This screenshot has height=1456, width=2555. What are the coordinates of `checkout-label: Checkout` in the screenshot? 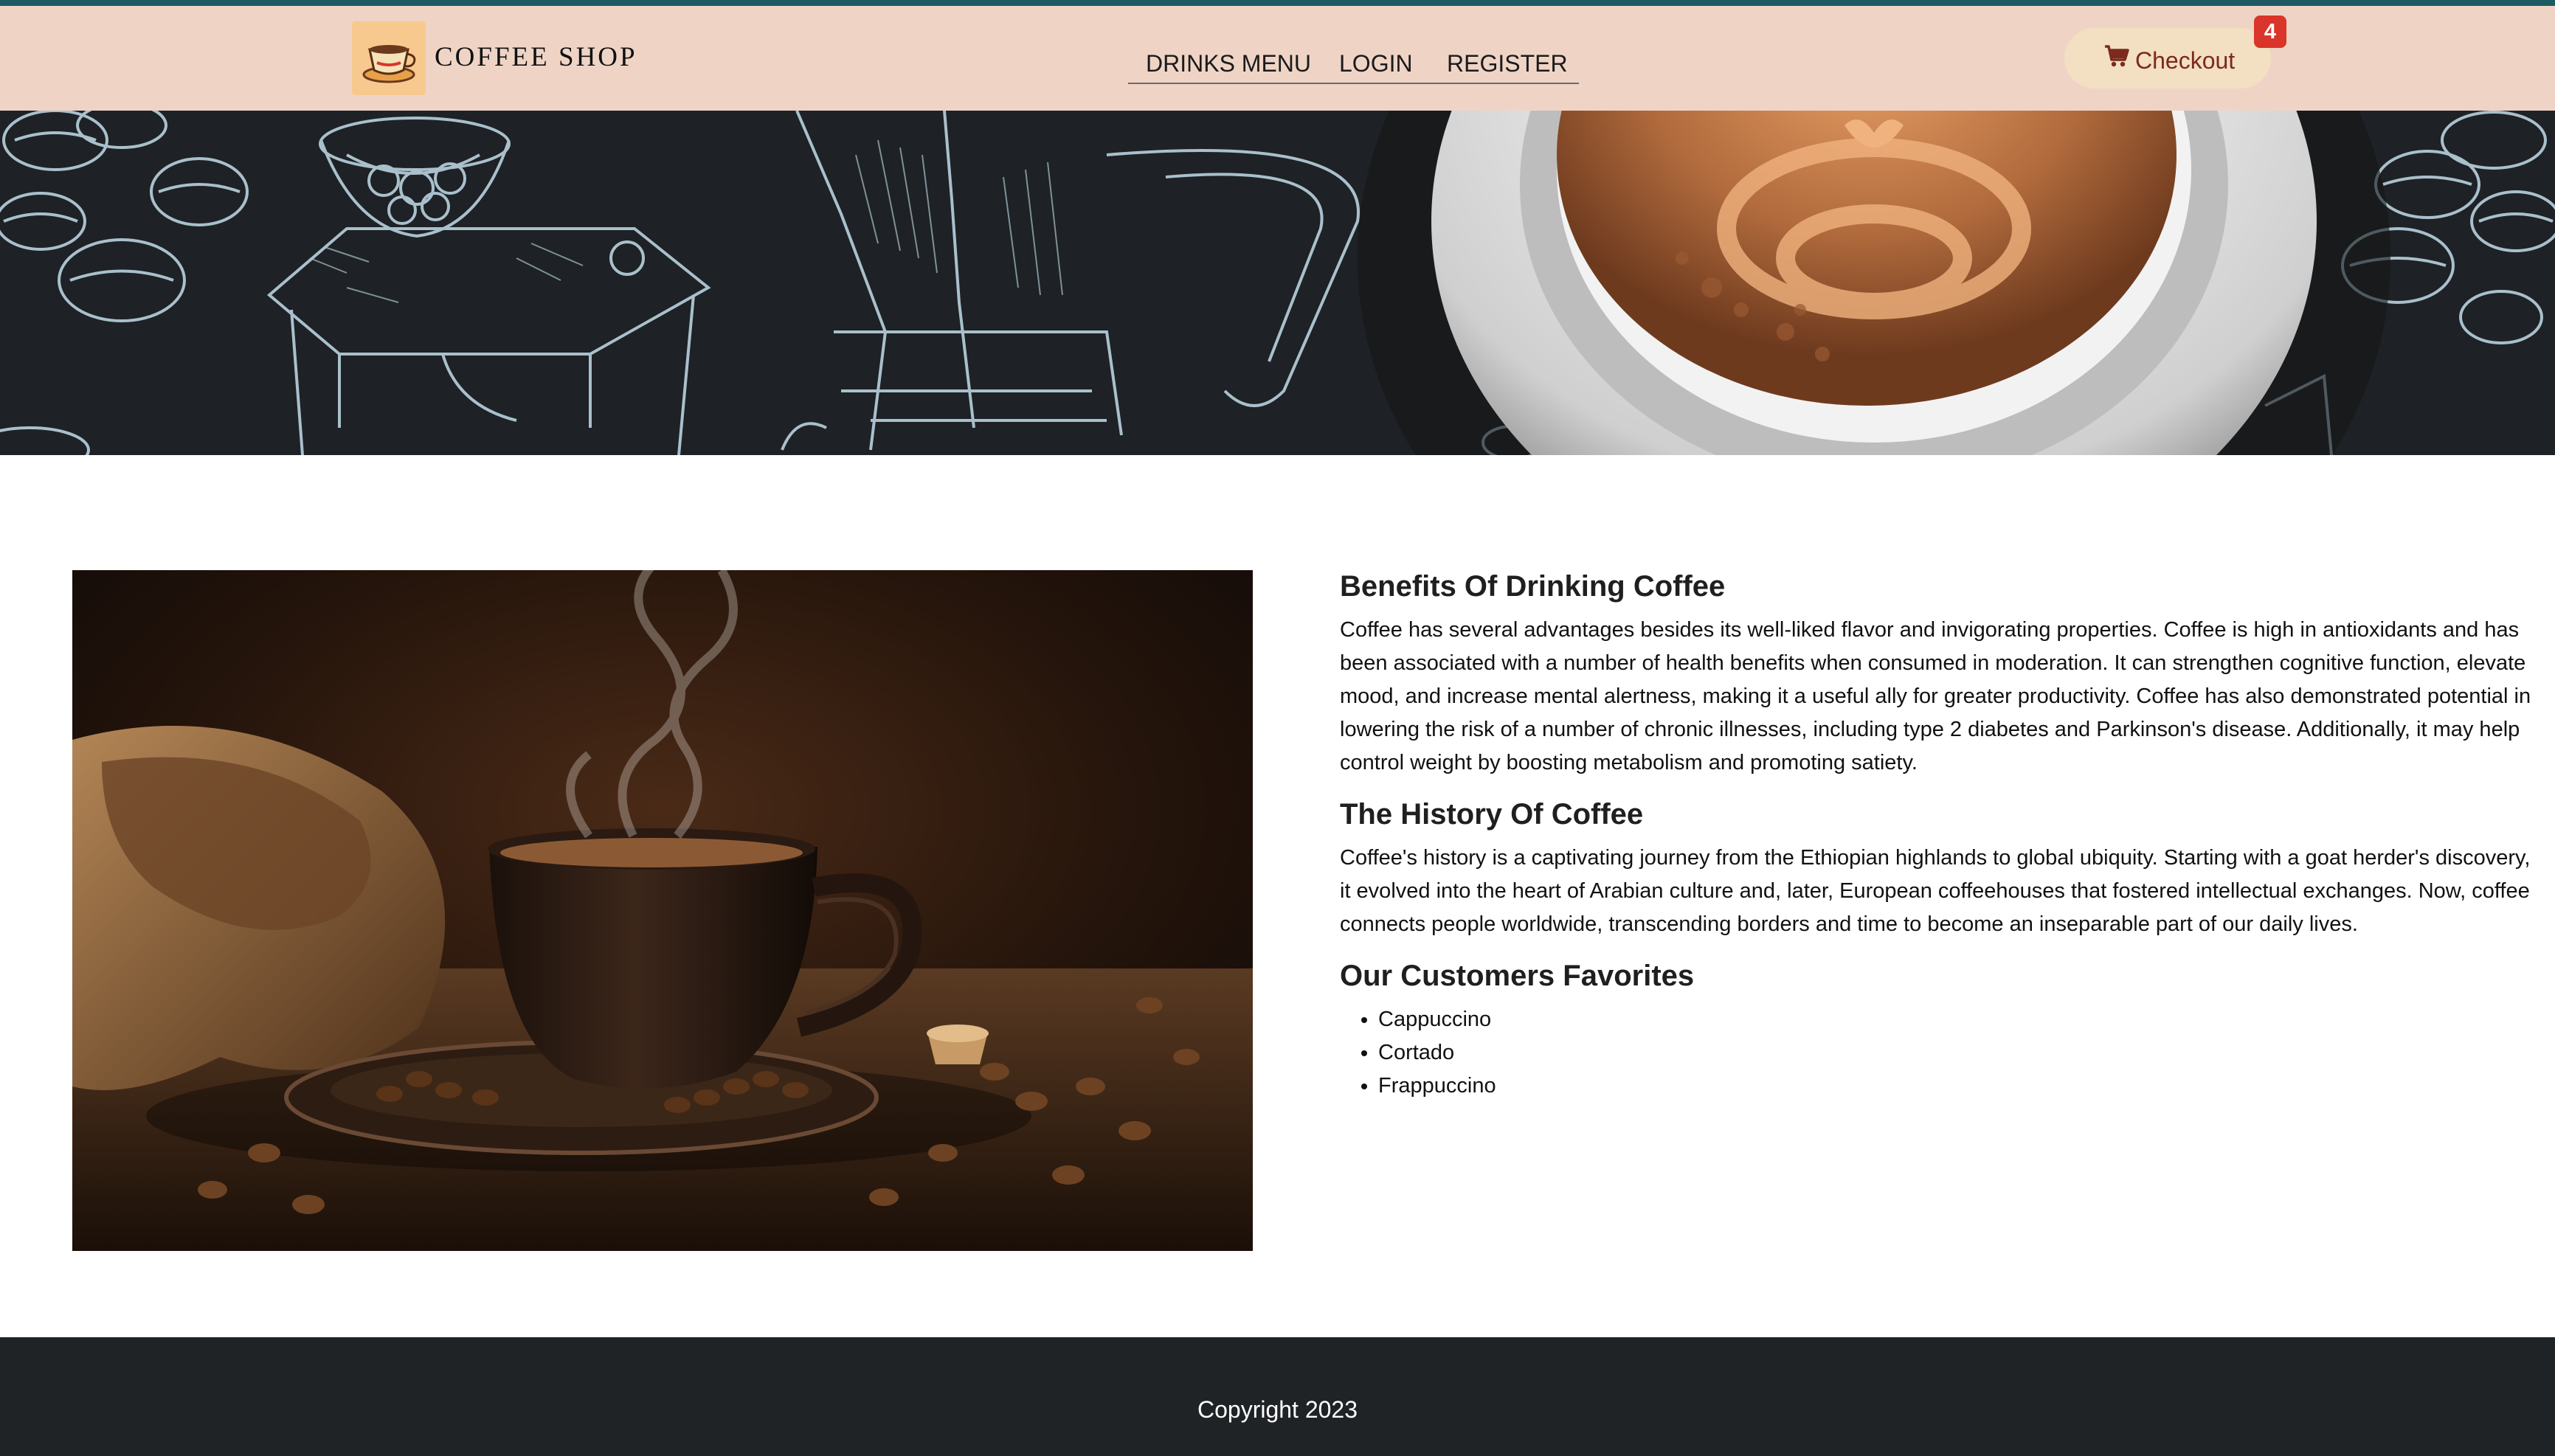 It's located at (2185, 60).